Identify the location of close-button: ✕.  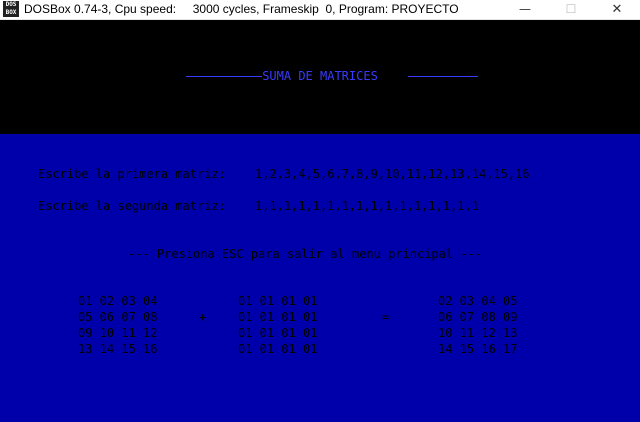
(617, 9).